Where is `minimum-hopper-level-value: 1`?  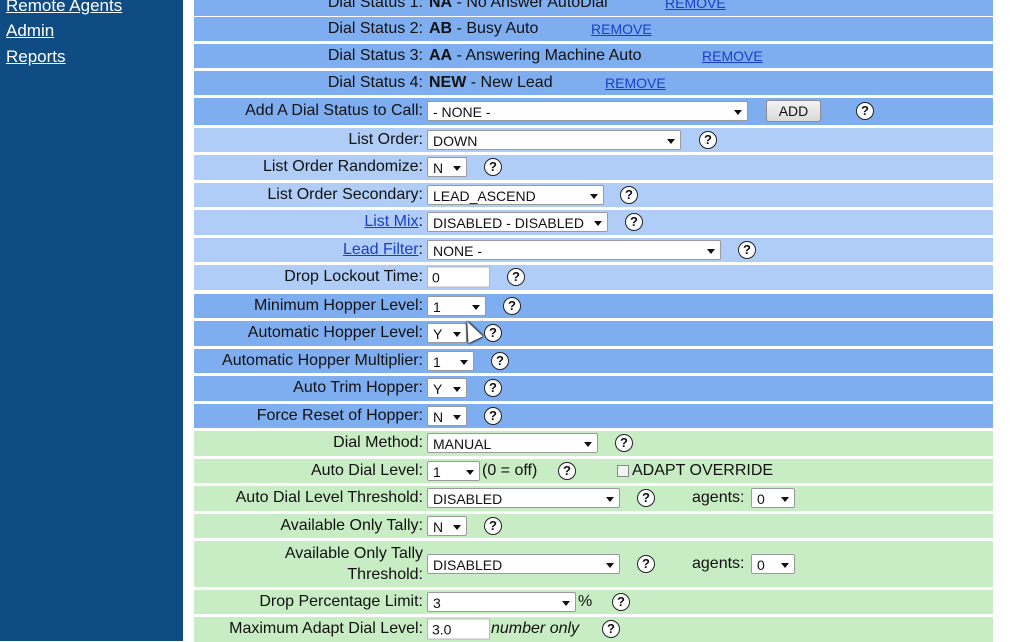 minimum-hopper-level-value: 1 is located at coordinates (437, 306).